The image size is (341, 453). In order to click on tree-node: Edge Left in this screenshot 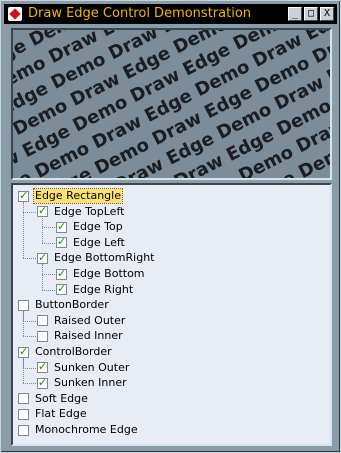, I will do `click(91, 243)`.